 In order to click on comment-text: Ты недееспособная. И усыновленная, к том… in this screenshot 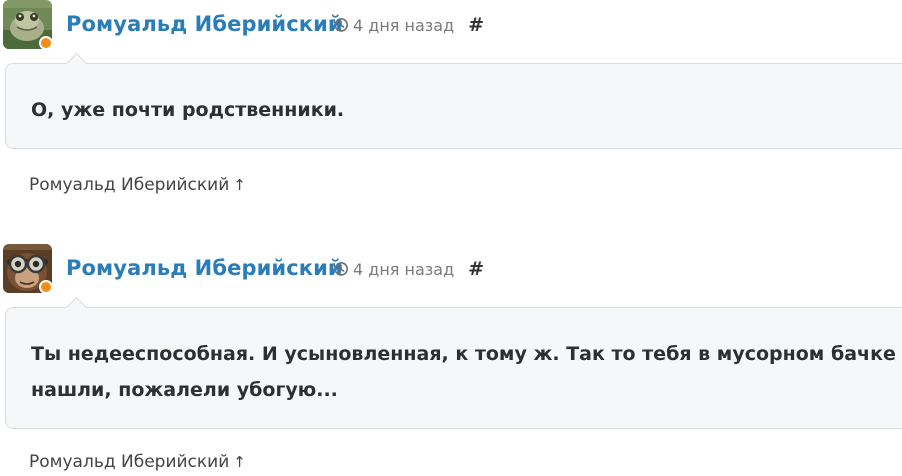, I will do `click(463, 372)`.